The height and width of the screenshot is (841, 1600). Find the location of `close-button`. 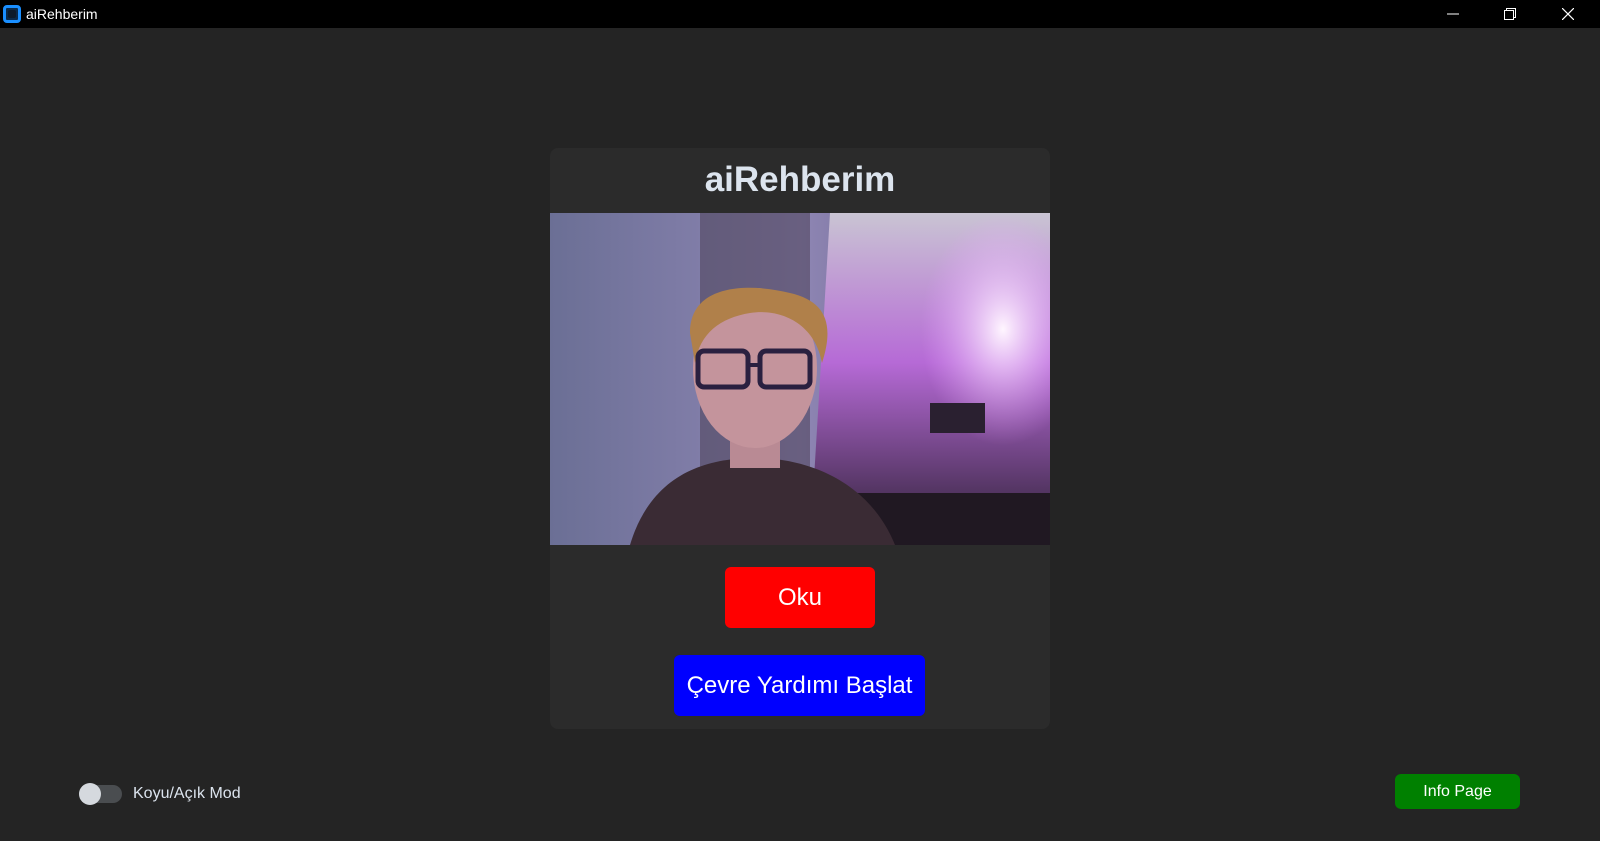

close-button is located at coordinates (1568, 14).